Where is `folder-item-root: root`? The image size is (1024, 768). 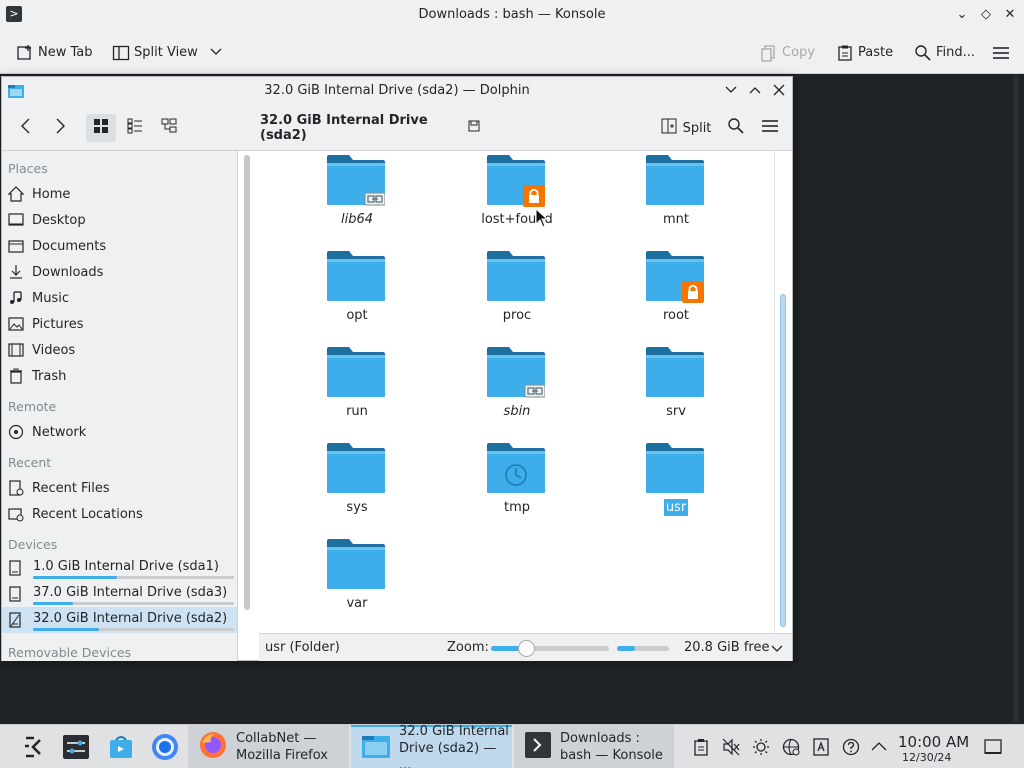
folder-item-root: root is located at coordinates (676, 290).